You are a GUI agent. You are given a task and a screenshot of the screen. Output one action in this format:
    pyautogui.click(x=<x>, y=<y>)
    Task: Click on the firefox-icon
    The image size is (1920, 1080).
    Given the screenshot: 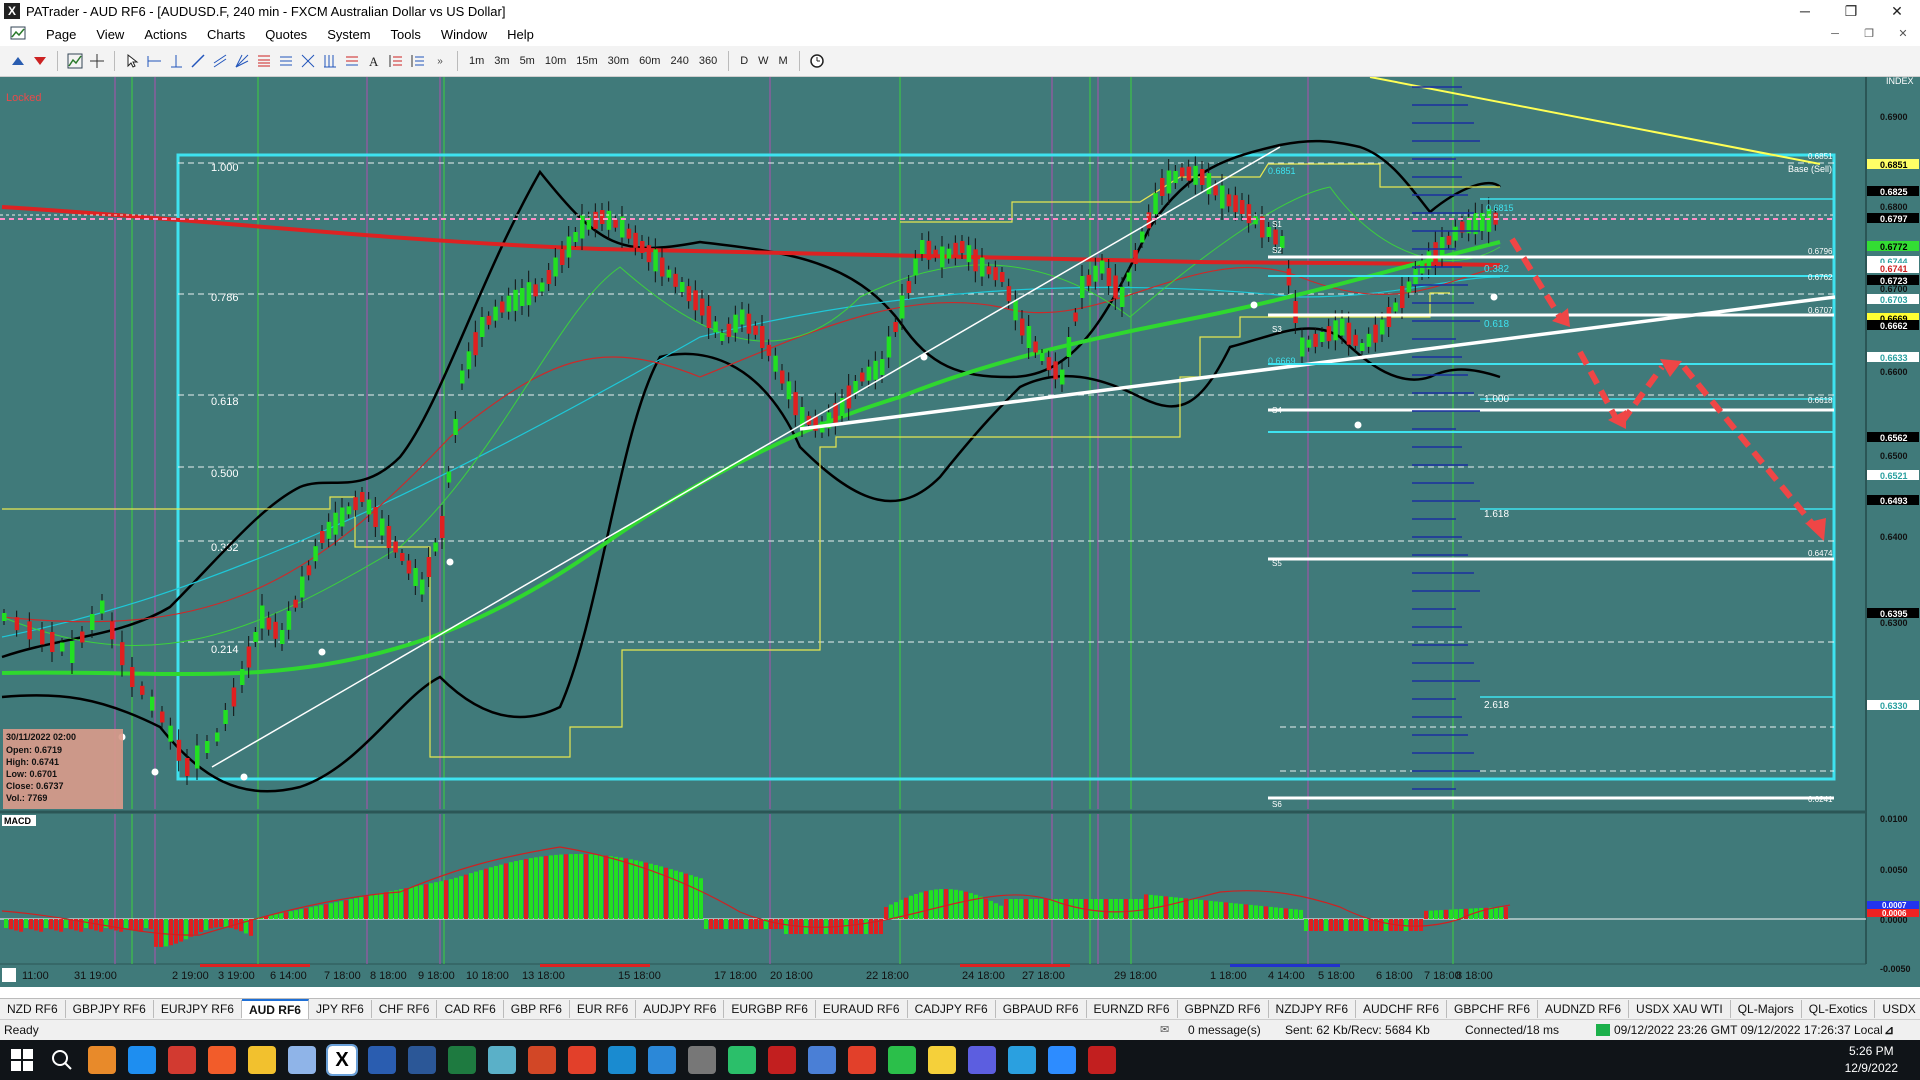 What is the action you would take?
    pyautogui.click(x=102, y=1060)
    